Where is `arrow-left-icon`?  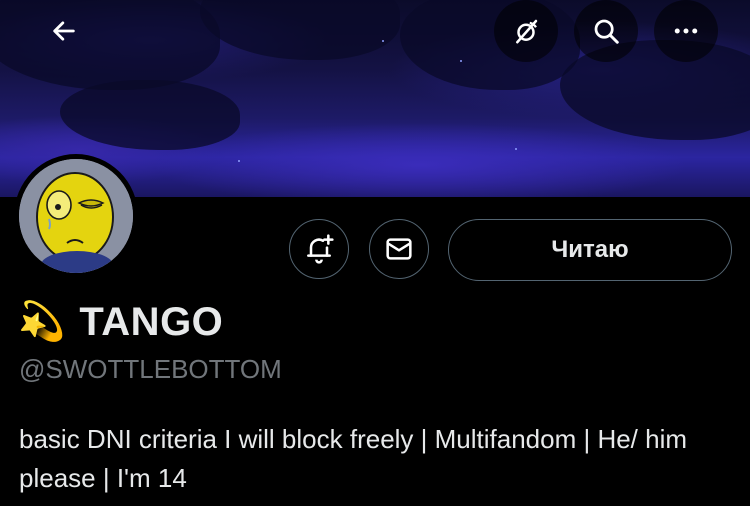
arrow-left-icon is located at coordinates (64, 31).